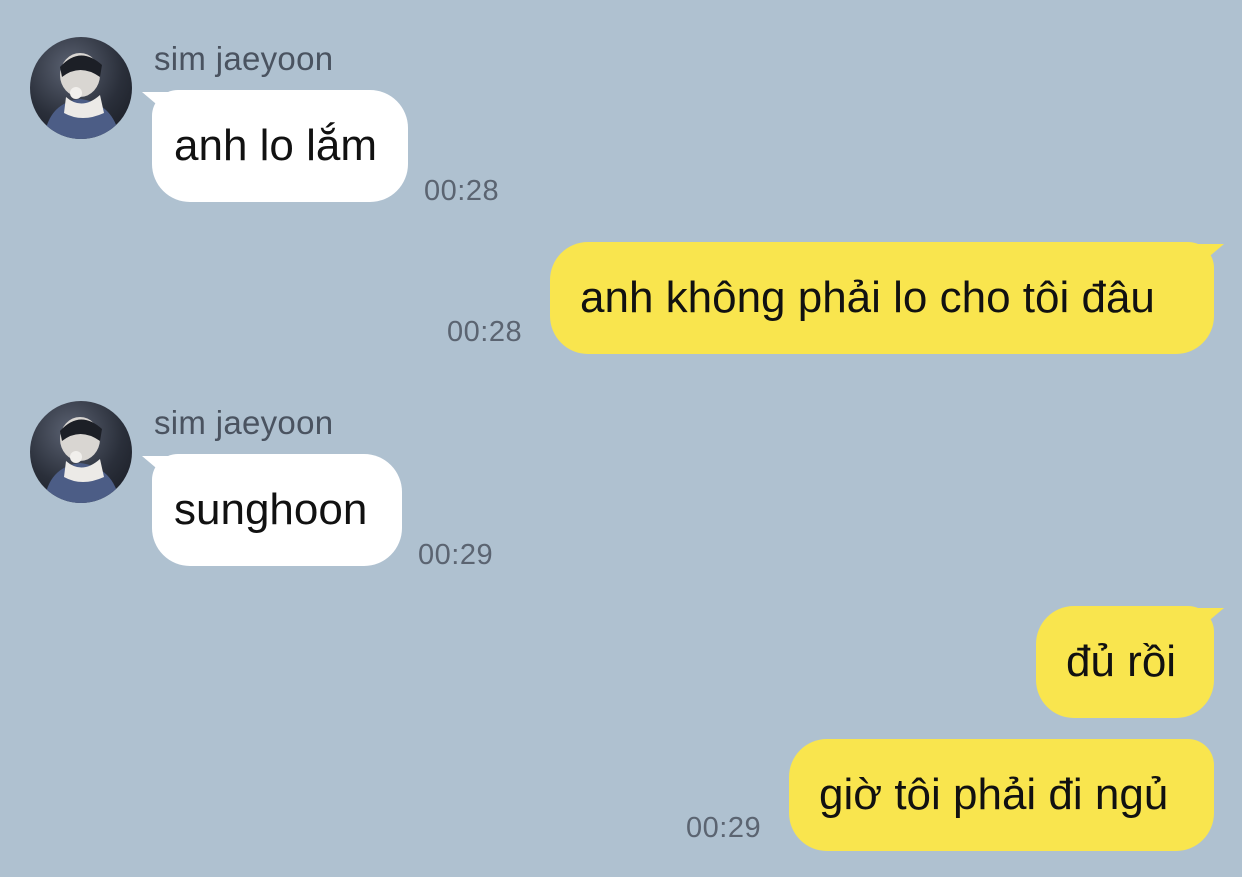 This screenshot has width=1242, height=877. I want to click on outgoing-message-bubble: giờ tôi phải đi ngủ, so click(1001, 795).